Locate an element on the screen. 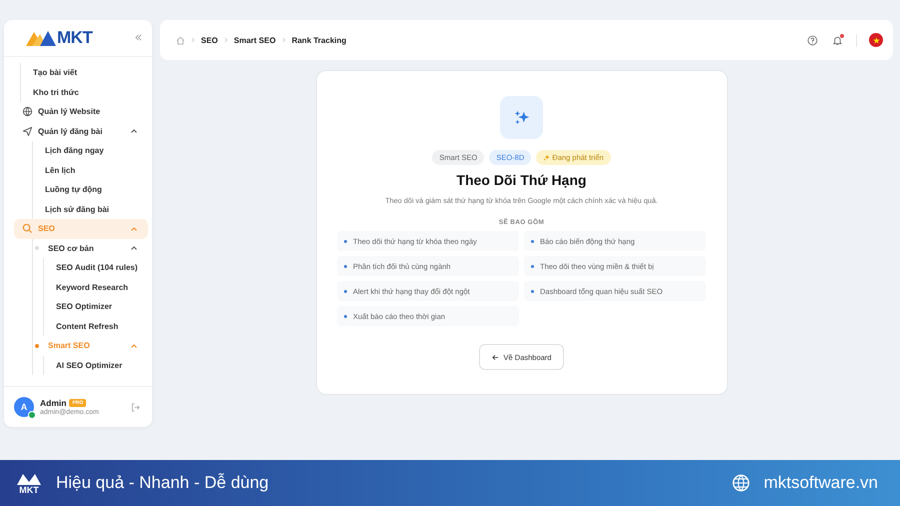  breadcrumb-link: SEO is located at coordinates (209, 40).